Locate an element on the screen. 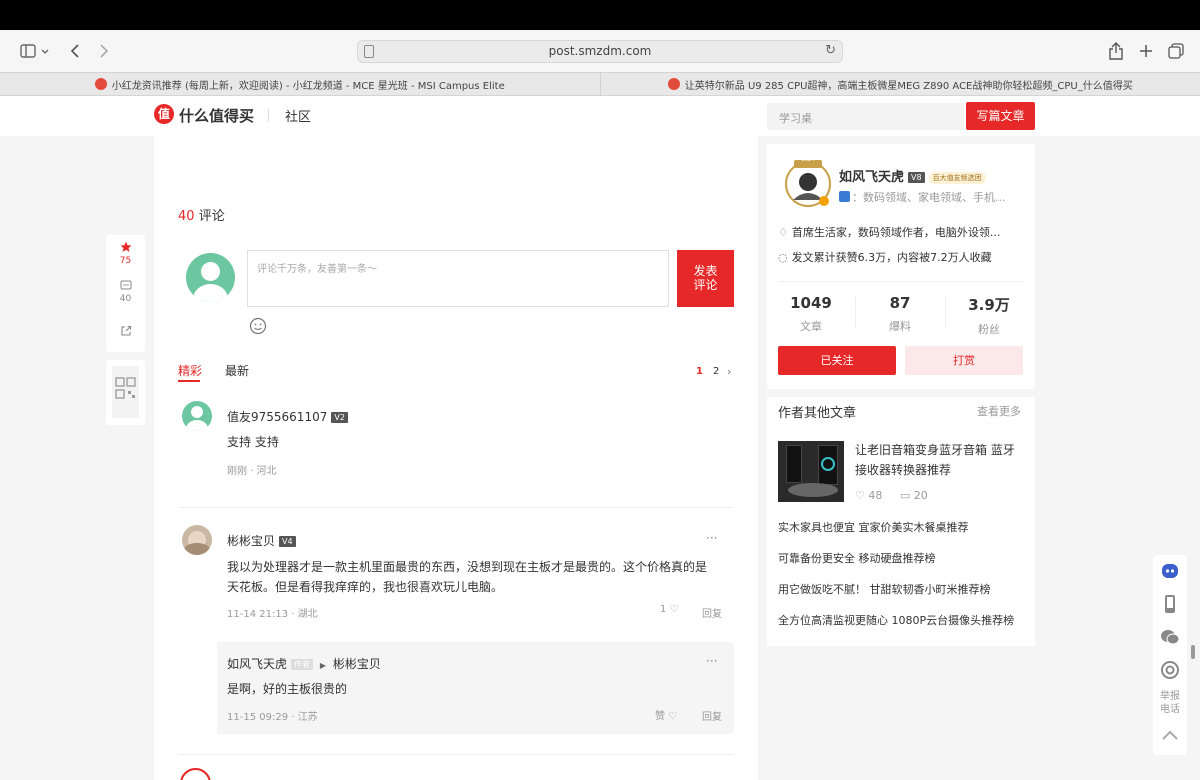 The image size is (1200, 780). article-link: 可靠备份更安全 移动硬盘推荐榜 is located at coordinates (857, 558).